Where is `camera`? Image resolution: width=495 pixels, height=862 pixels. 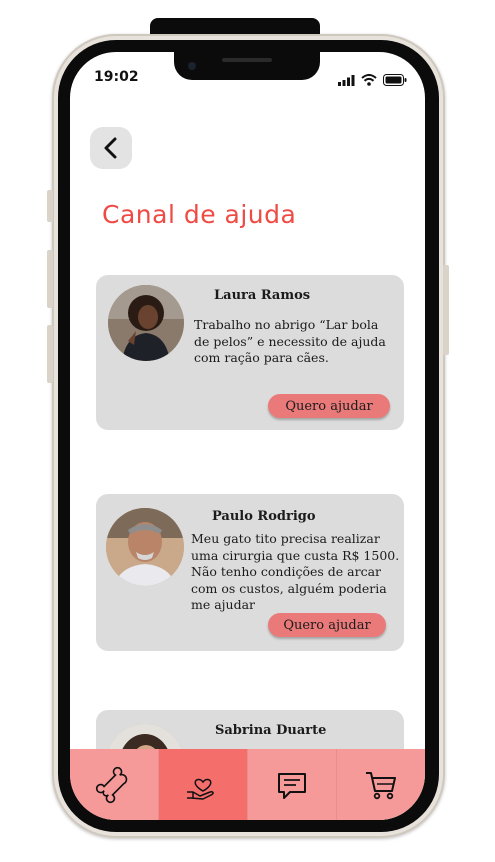 camera is located at coordinates (192, 66).